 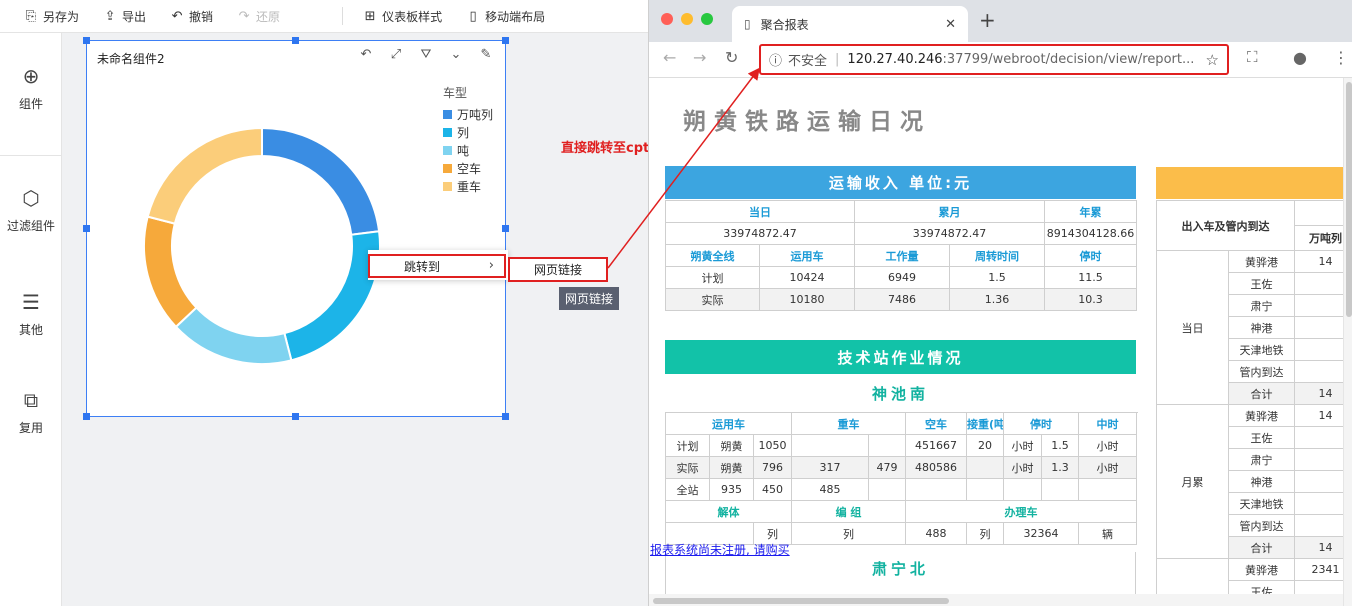 What do you see at coordinates (558, 269) in the screenshot?
I see `web-link-submenu-item: 网页链接` at bounding box center [558, 269].